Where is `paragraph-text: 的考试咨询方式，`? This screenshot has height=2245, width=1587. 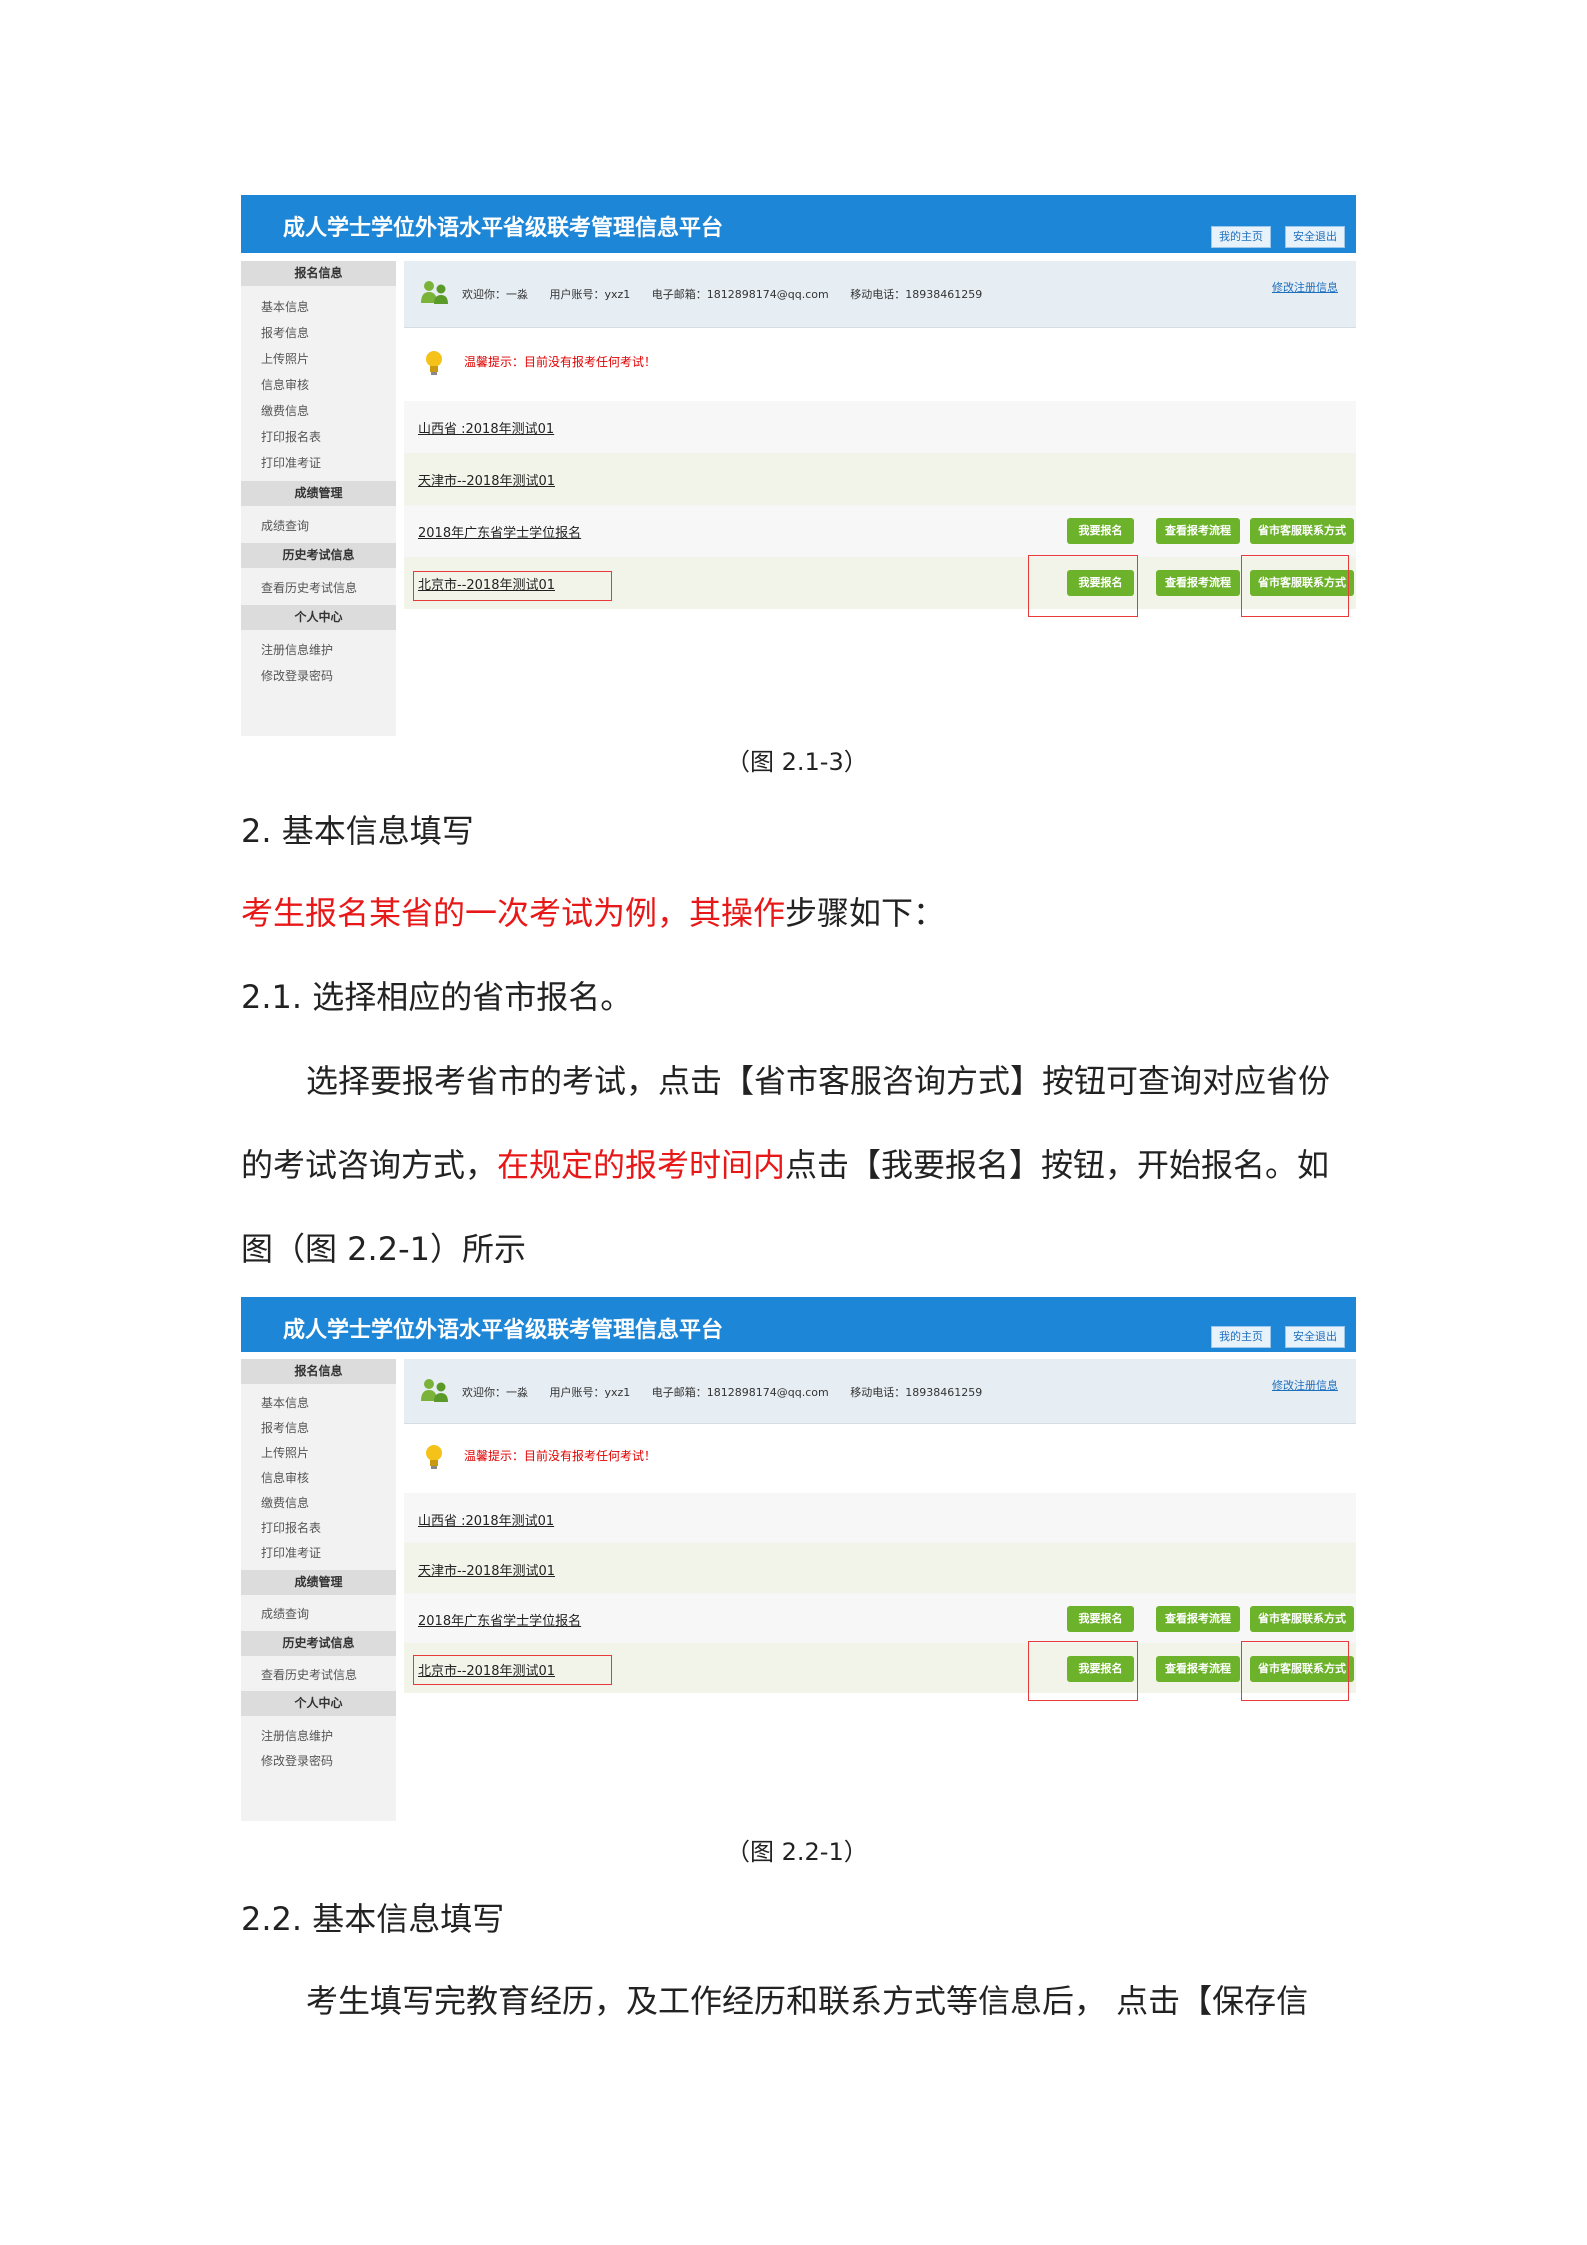 paragraph-text: 的考试咨询方式， is located at coordinates (369, 1165).